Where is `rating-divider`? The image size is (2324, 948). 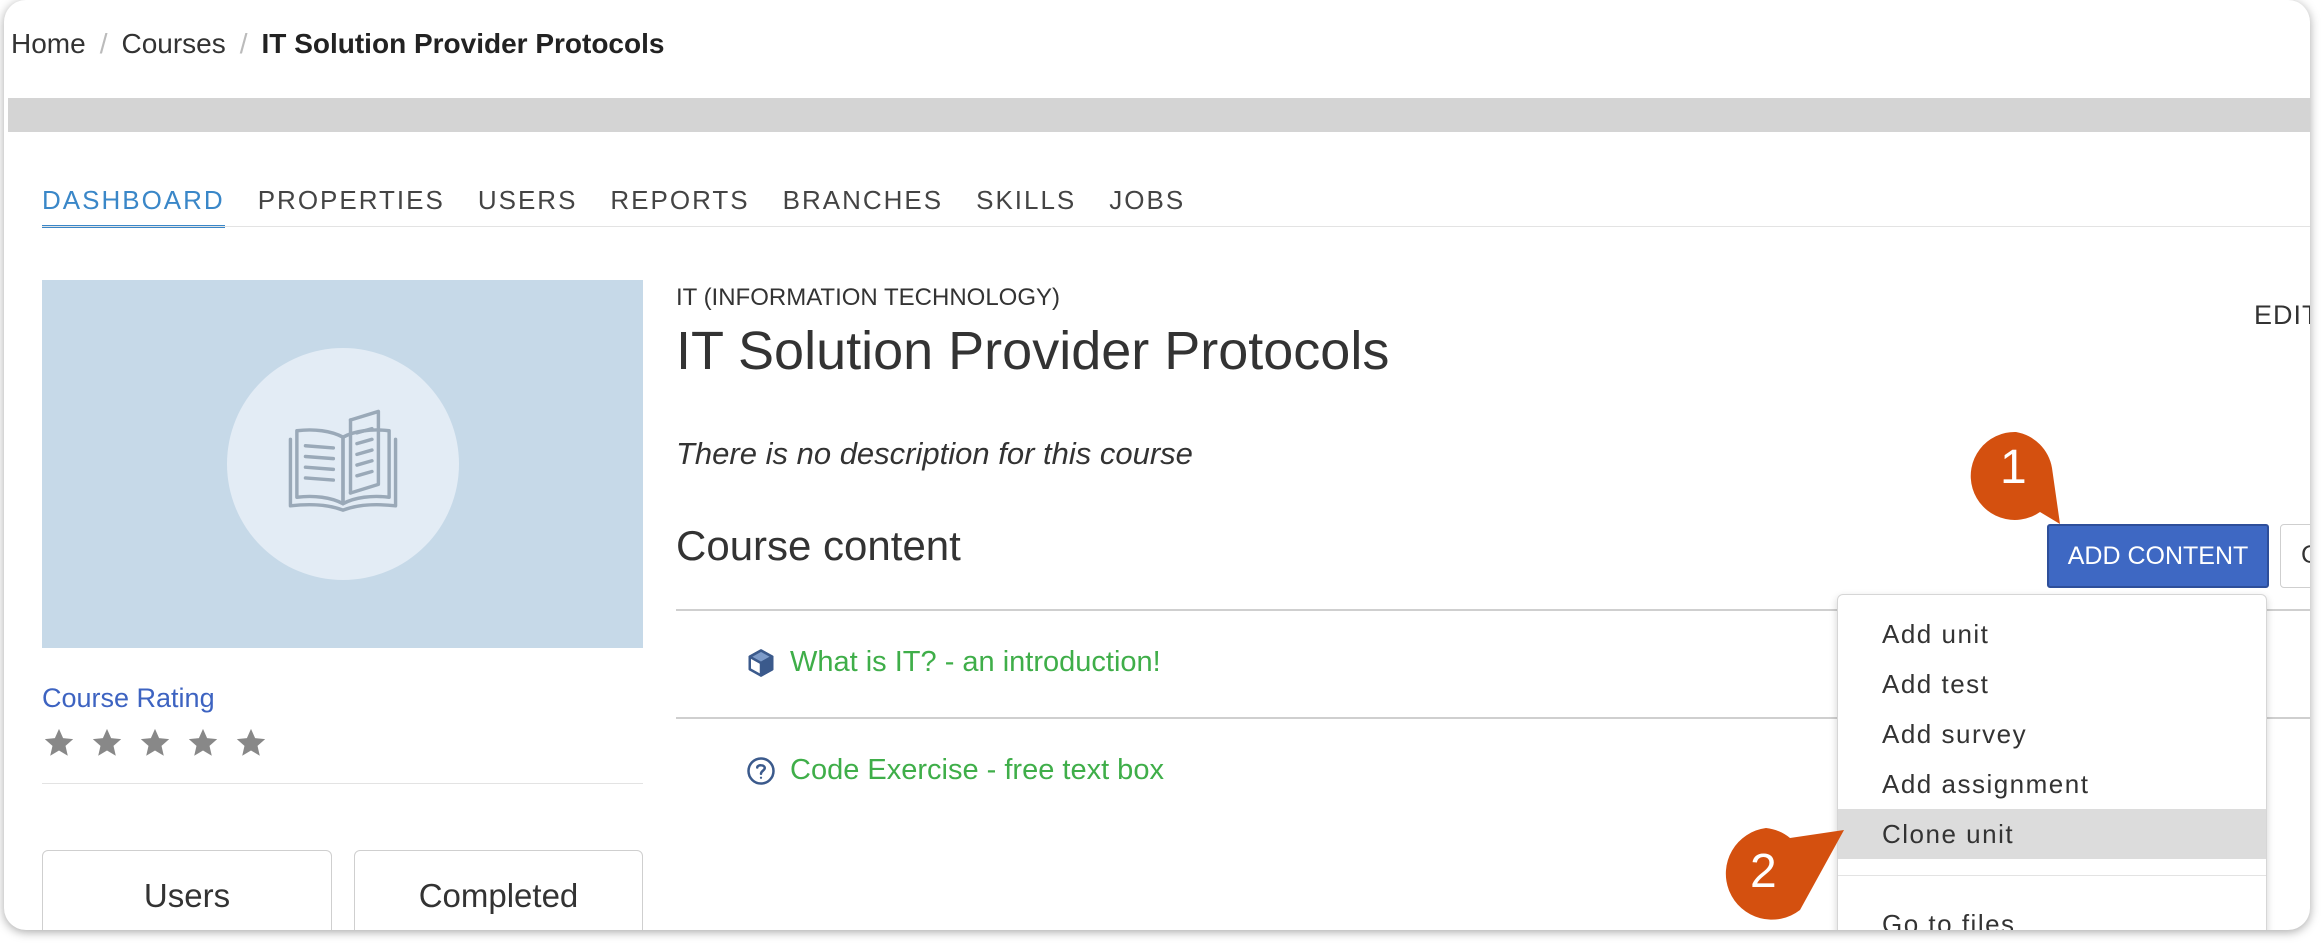 rating-divider is located at coordinates (342, 783).